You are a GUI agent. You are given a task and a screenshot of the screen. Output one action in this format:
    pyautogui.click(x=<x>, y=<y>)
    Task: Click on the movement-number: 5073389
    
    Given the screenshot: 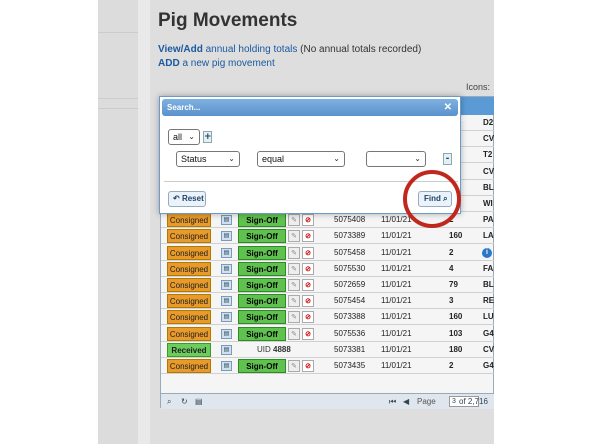 What is the action you would take?
    pyautogui.click(x=350, y=236)
    